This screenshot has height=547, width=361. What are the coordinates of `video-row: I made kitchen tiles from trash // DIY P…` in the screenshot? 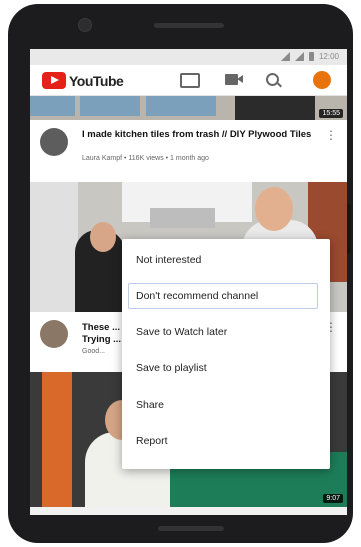 It's located at (188, 151).